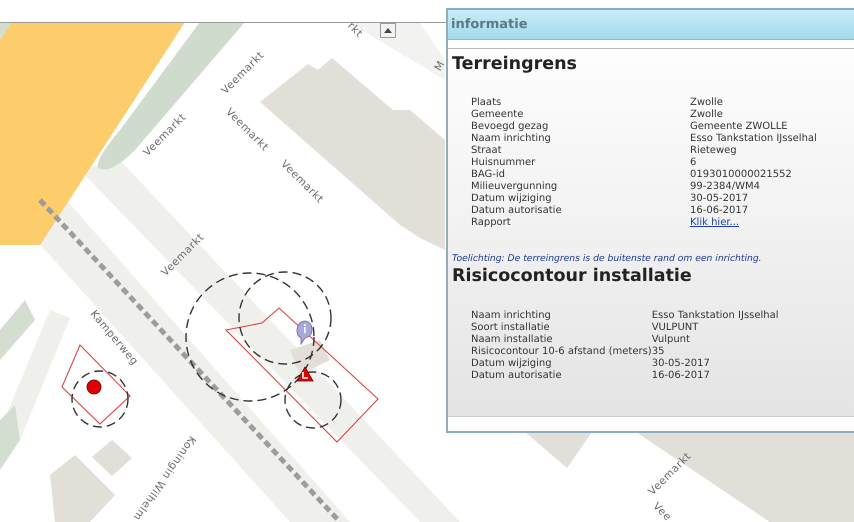 The height and width of the screenshot is (522, 854). I want to click on warning-triangle-icon, so click(305, 374).